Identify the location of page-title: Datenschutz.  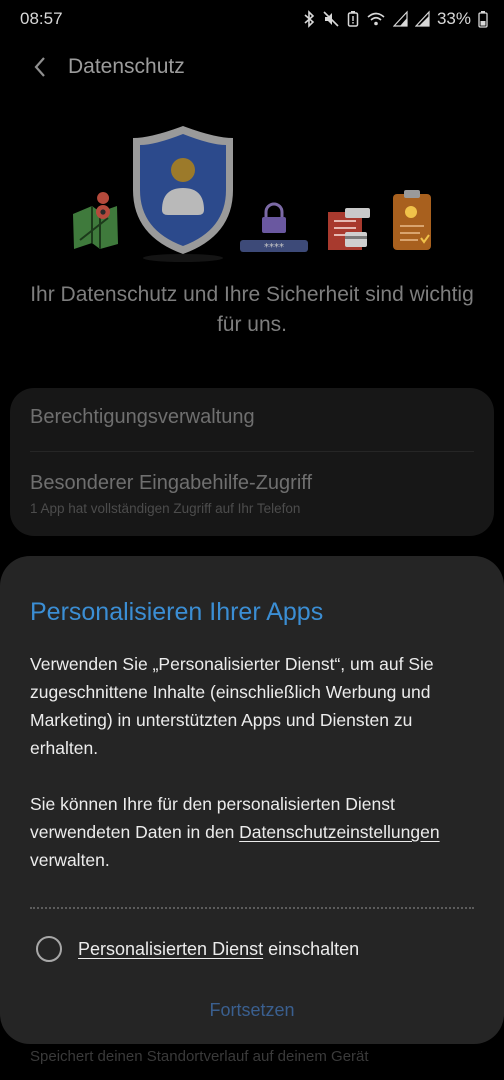
(126, 66).